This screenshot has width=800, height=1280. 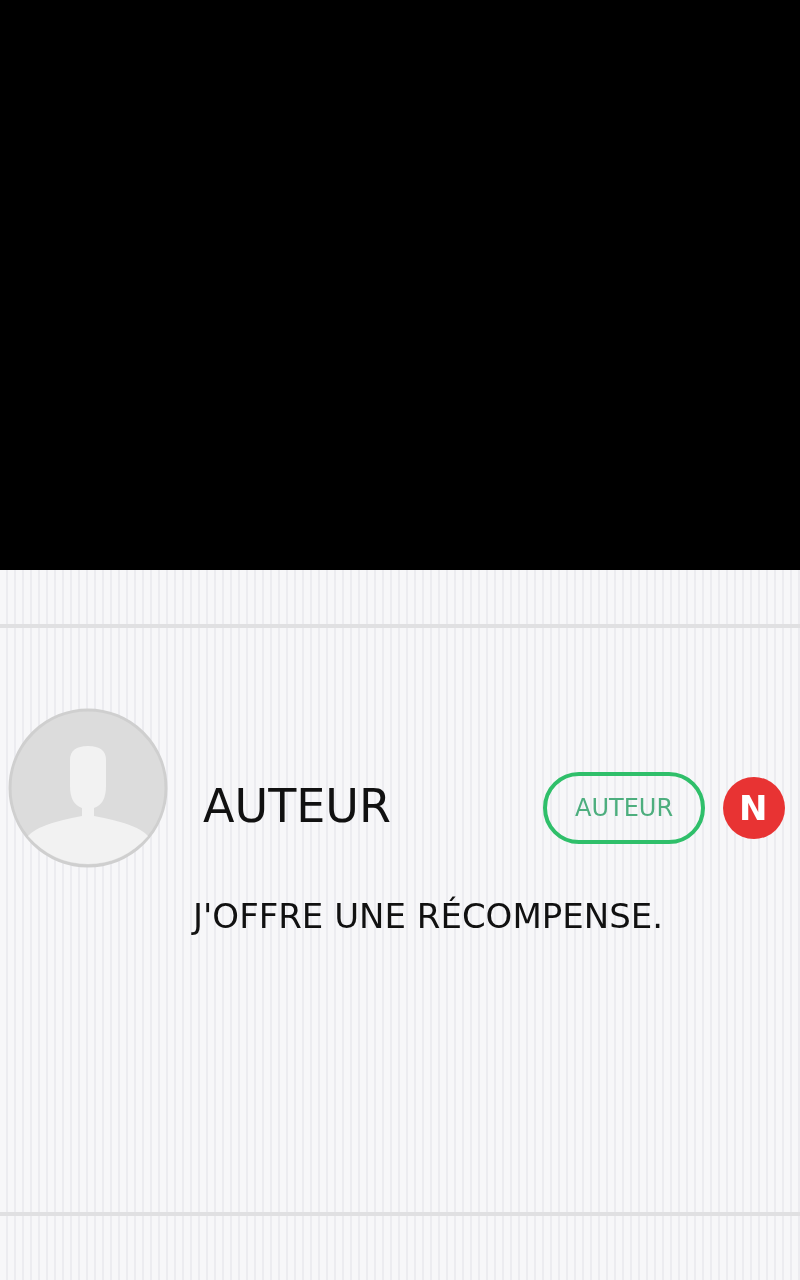 What do you see at coordinates (297, 806) in the screenshot?
I see `author-name: AUTEUR` at bounding box center [297, 806].